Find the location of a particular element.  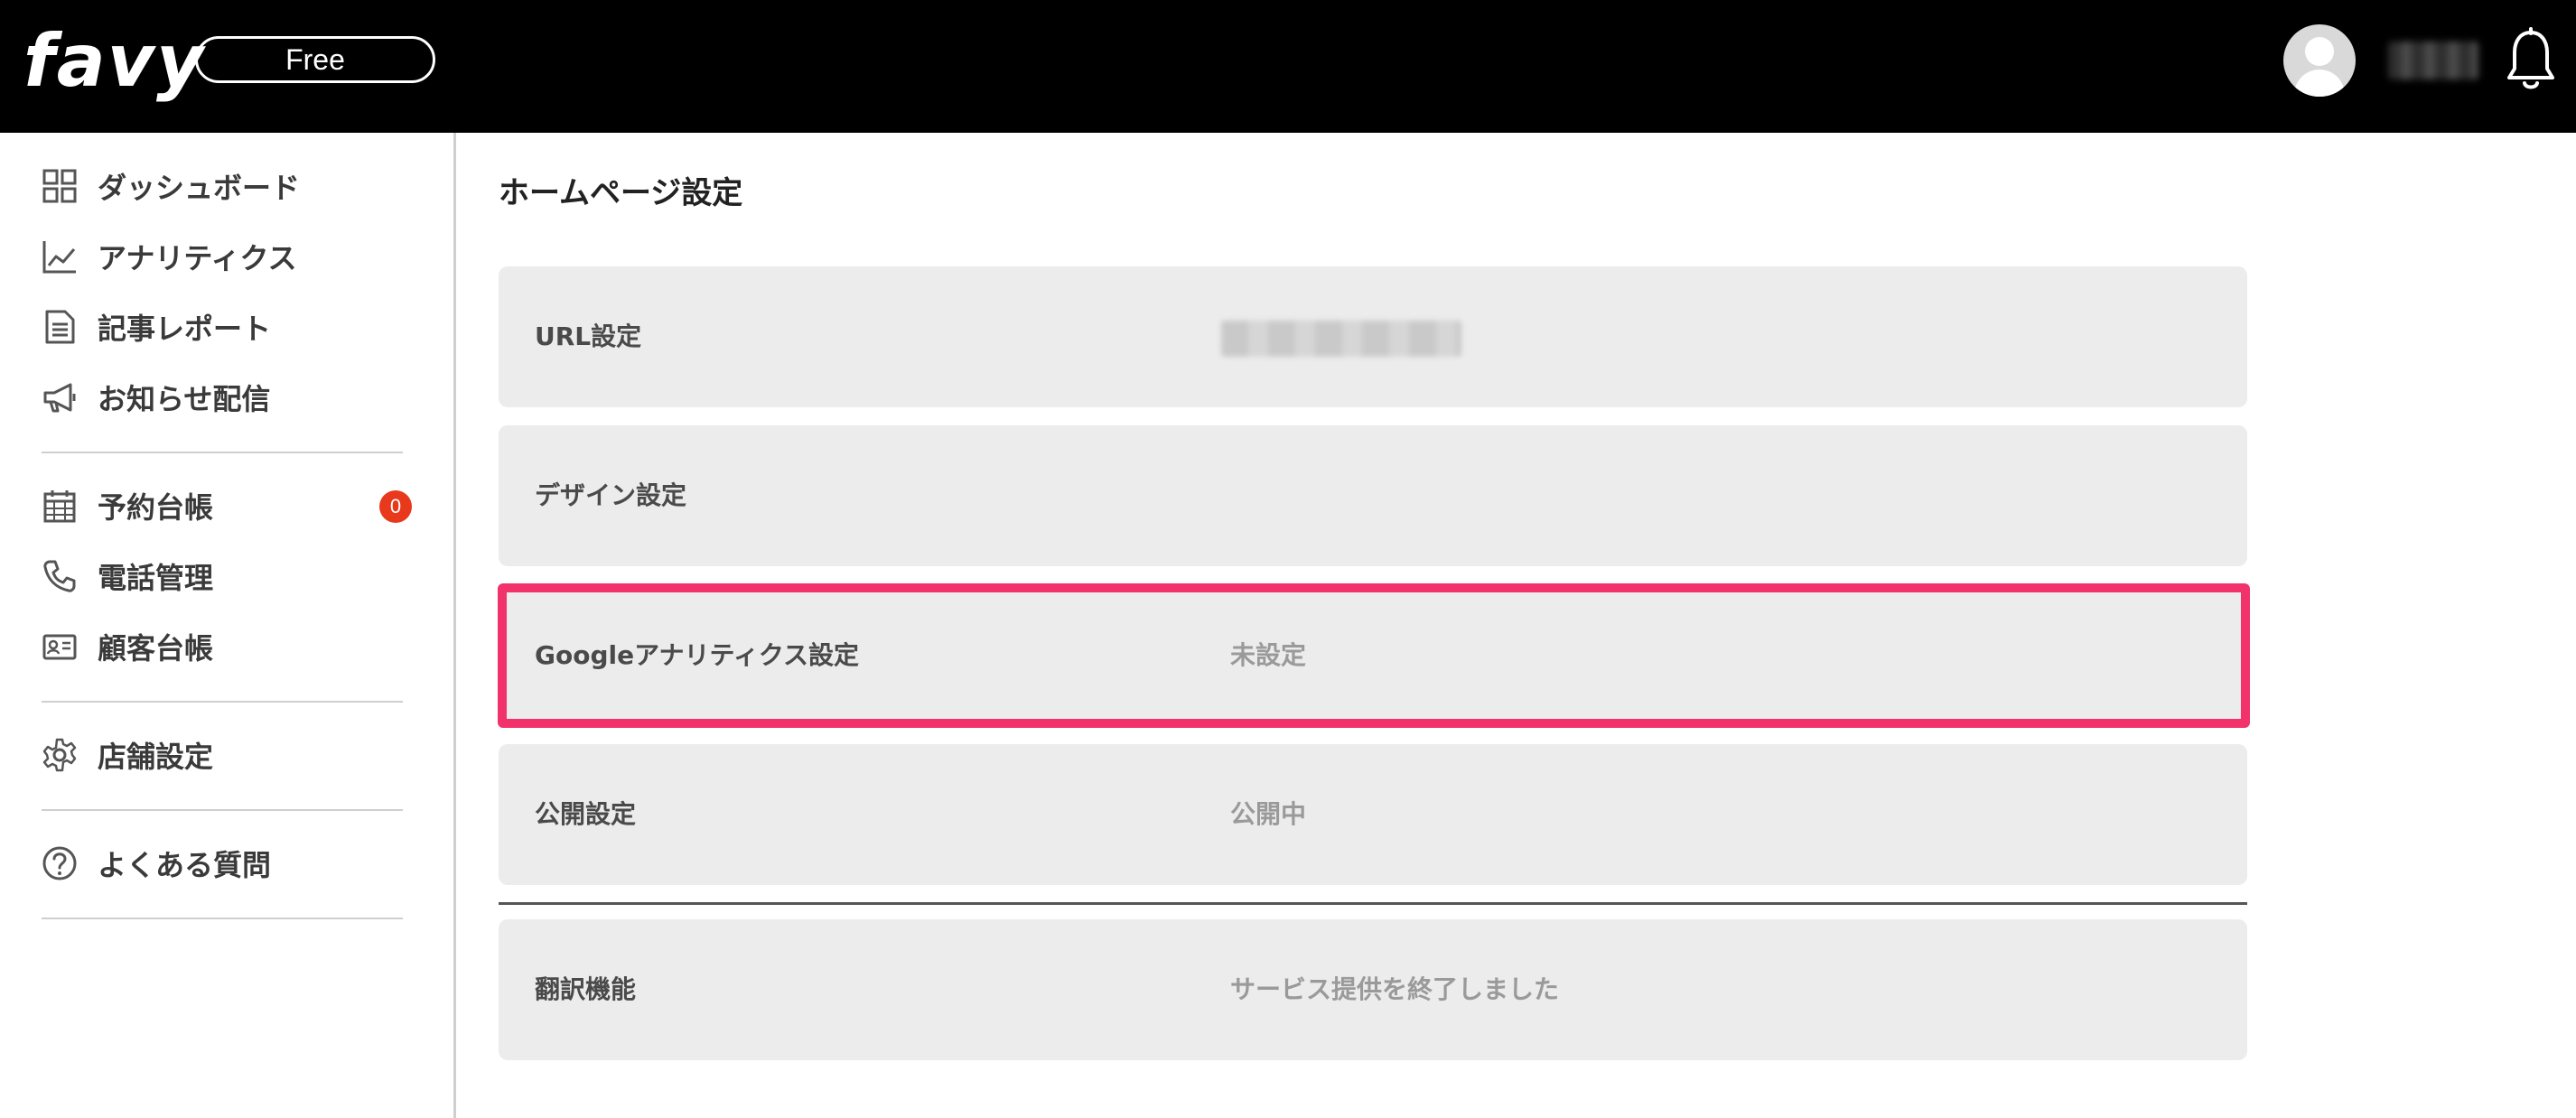

avatar-head is located at coordinates (2319, 52).